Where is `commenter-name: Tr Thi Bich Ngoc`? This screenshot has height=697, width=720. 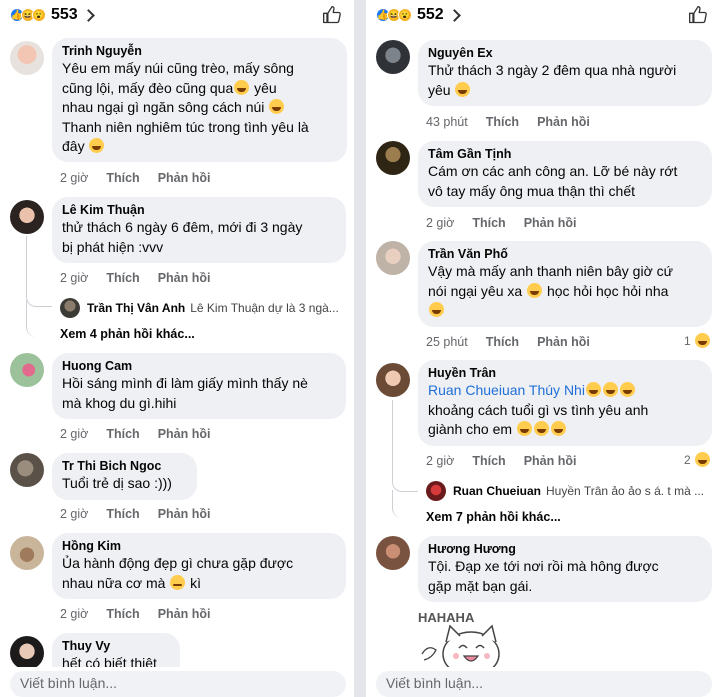
commenter-name: Tr Thi Bich Ngoc is located at coordinates (123, 466).